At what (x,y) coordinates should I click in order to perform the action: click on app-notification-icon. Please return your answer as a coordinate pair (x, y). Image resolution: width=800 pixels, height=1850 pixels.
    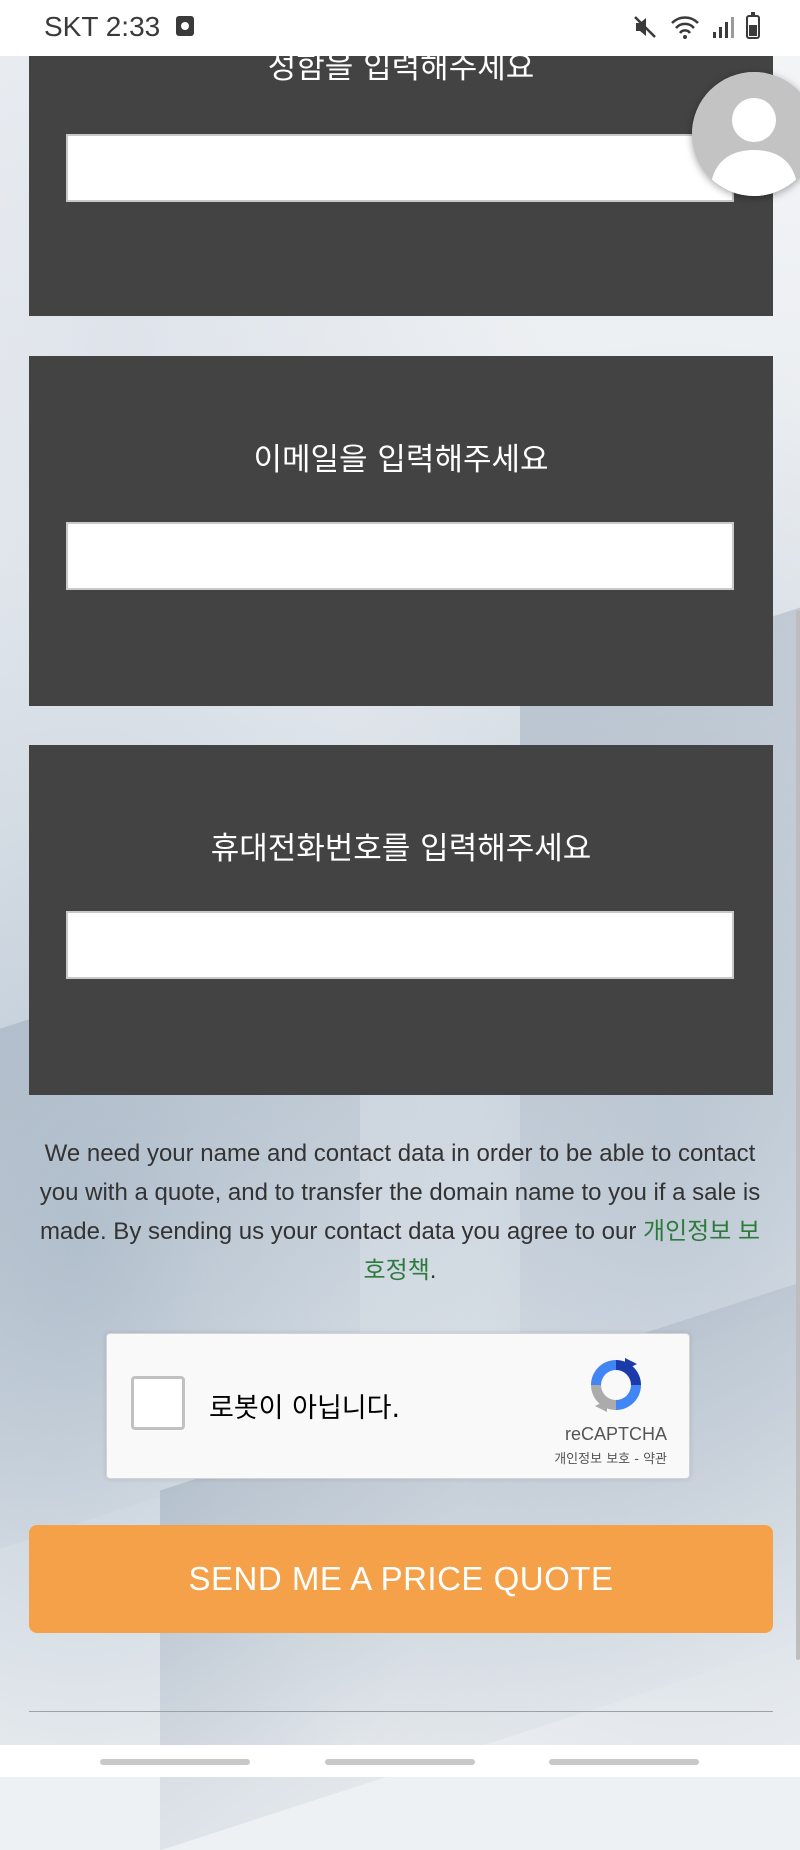
    Looking at the image, I should click on (185, 26).